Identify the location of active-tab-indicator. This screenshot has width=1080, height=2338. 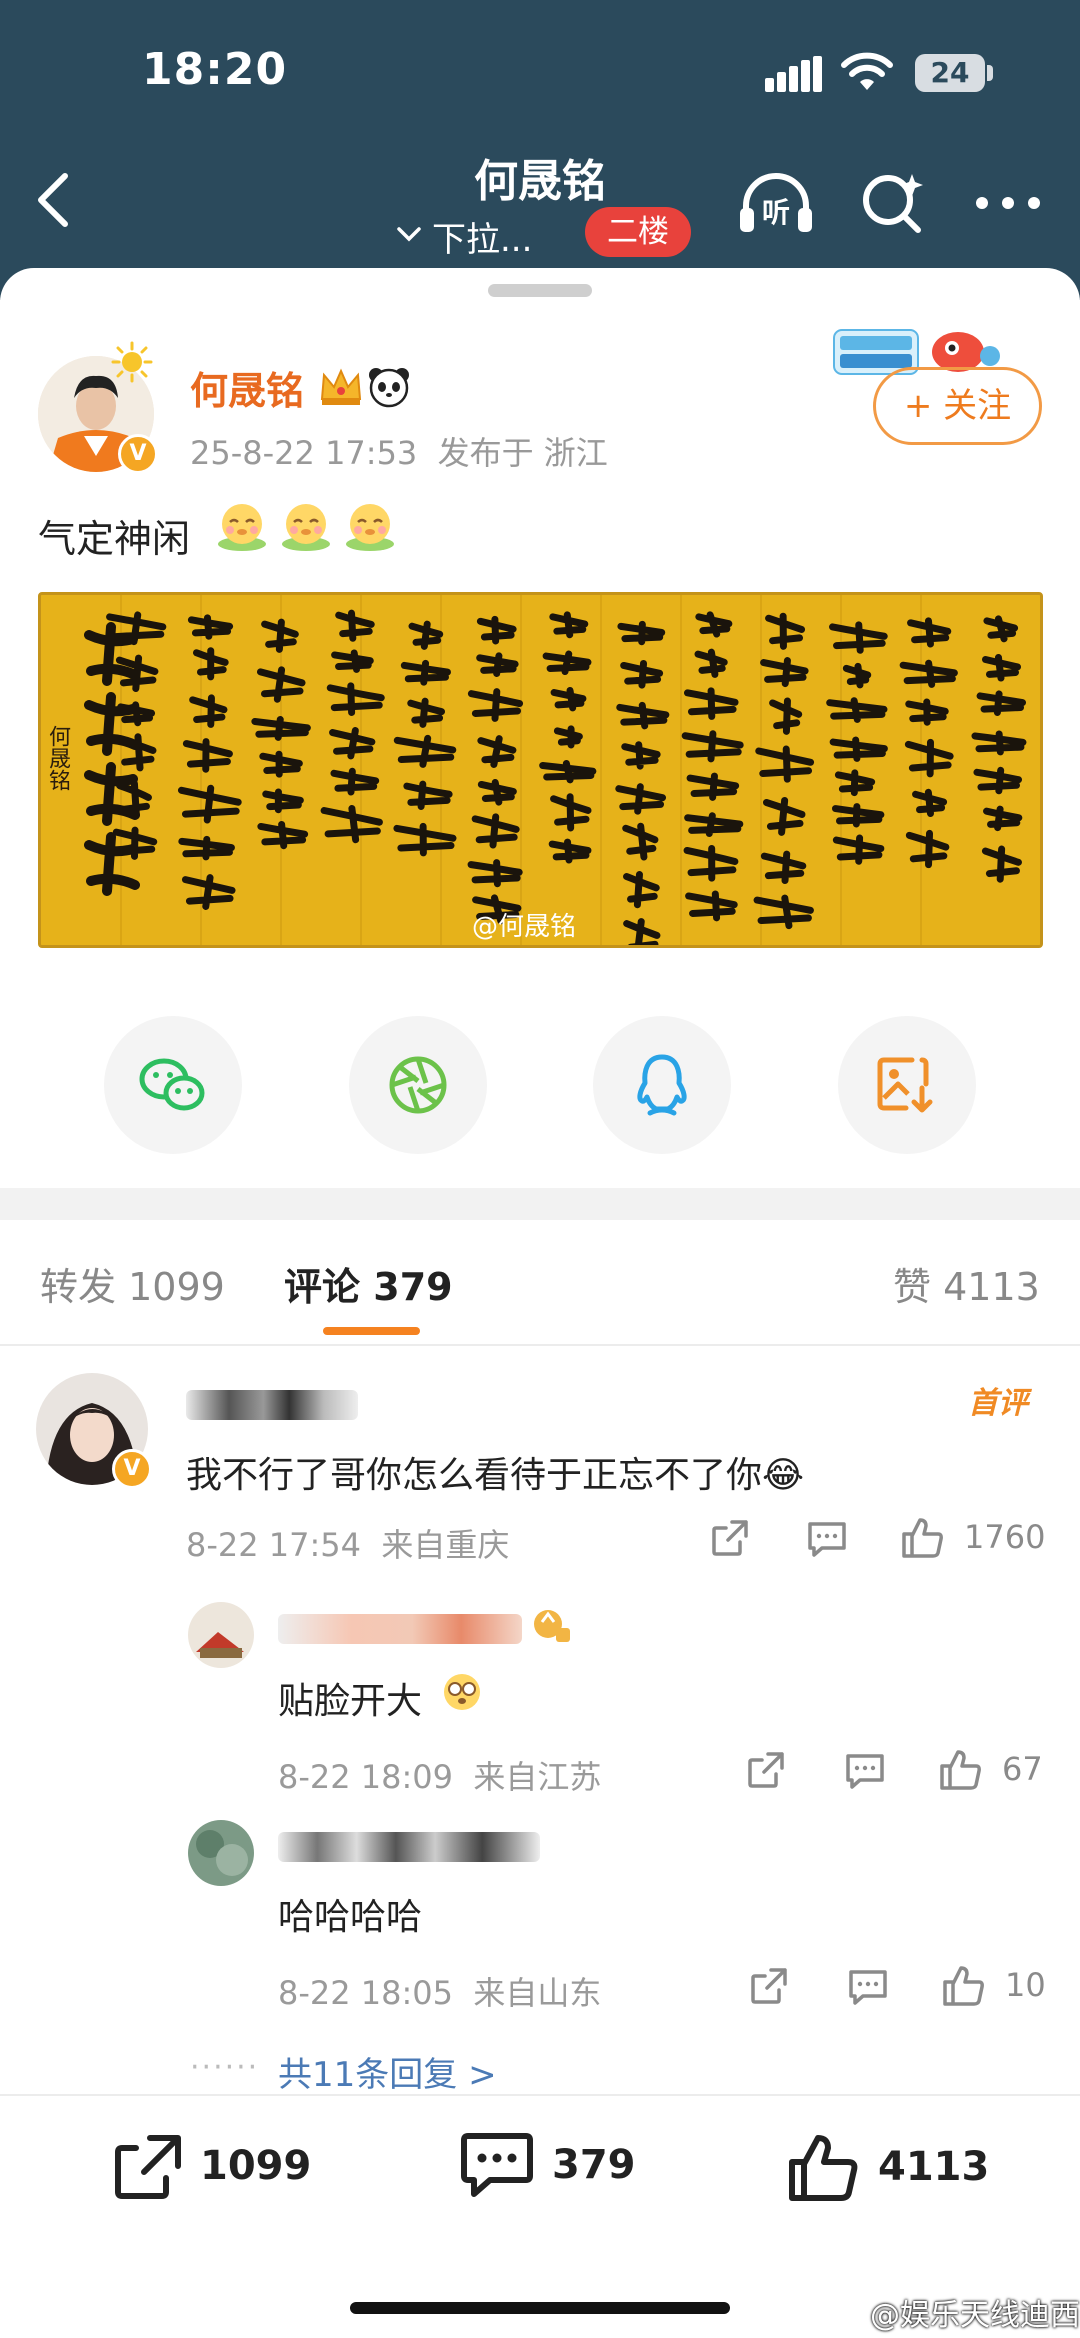
(371, 1331).